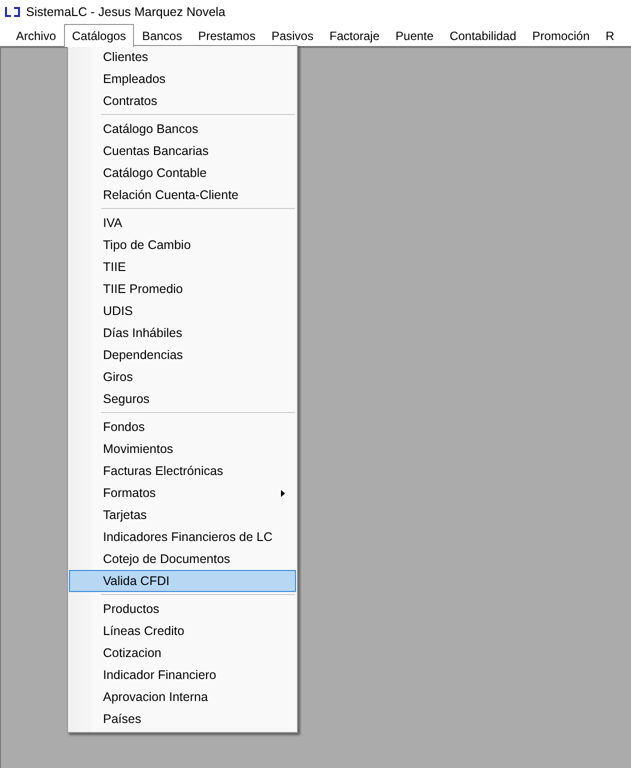  I want to click on menu-item: Tarjetas, so click(182, 515).